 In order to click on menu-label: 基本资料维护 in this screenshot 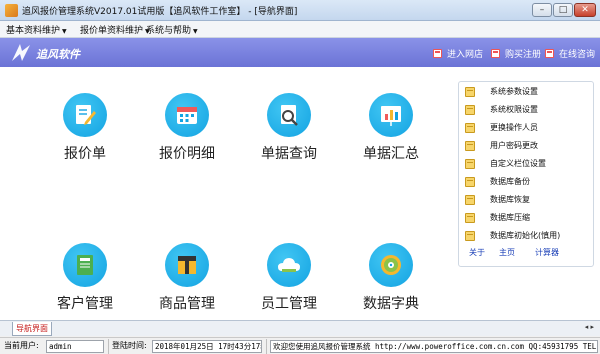, I will do `click(33, 31)`.